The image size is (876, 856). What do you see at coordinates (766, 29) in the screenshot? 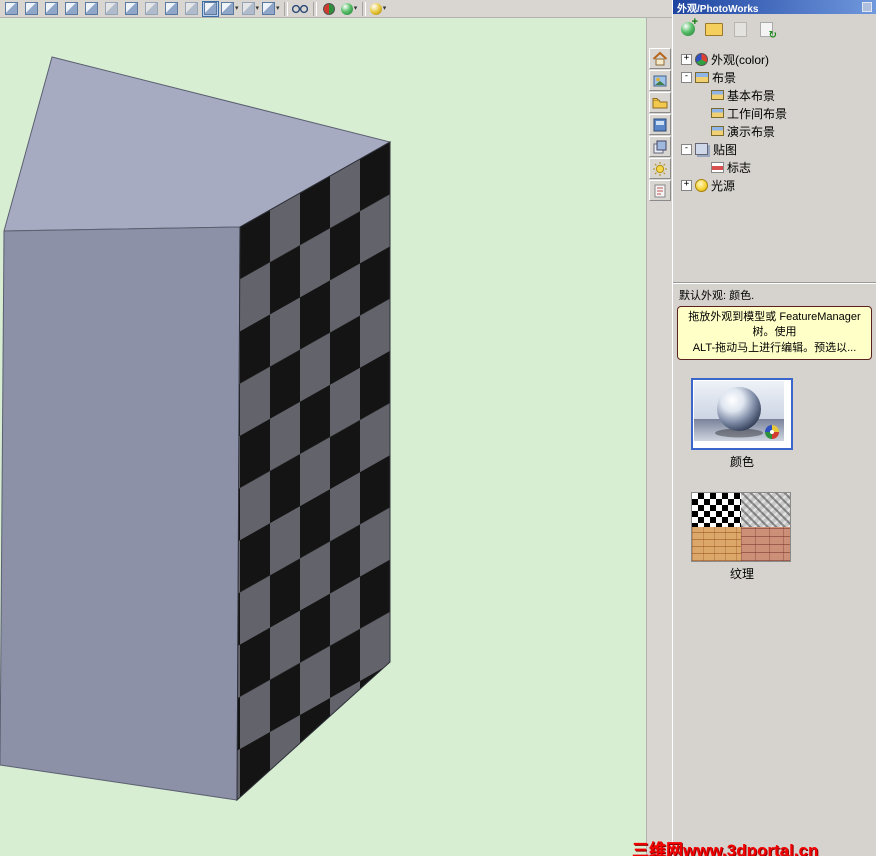
I see `update-button: ↻` at bounding box center [766, 29].